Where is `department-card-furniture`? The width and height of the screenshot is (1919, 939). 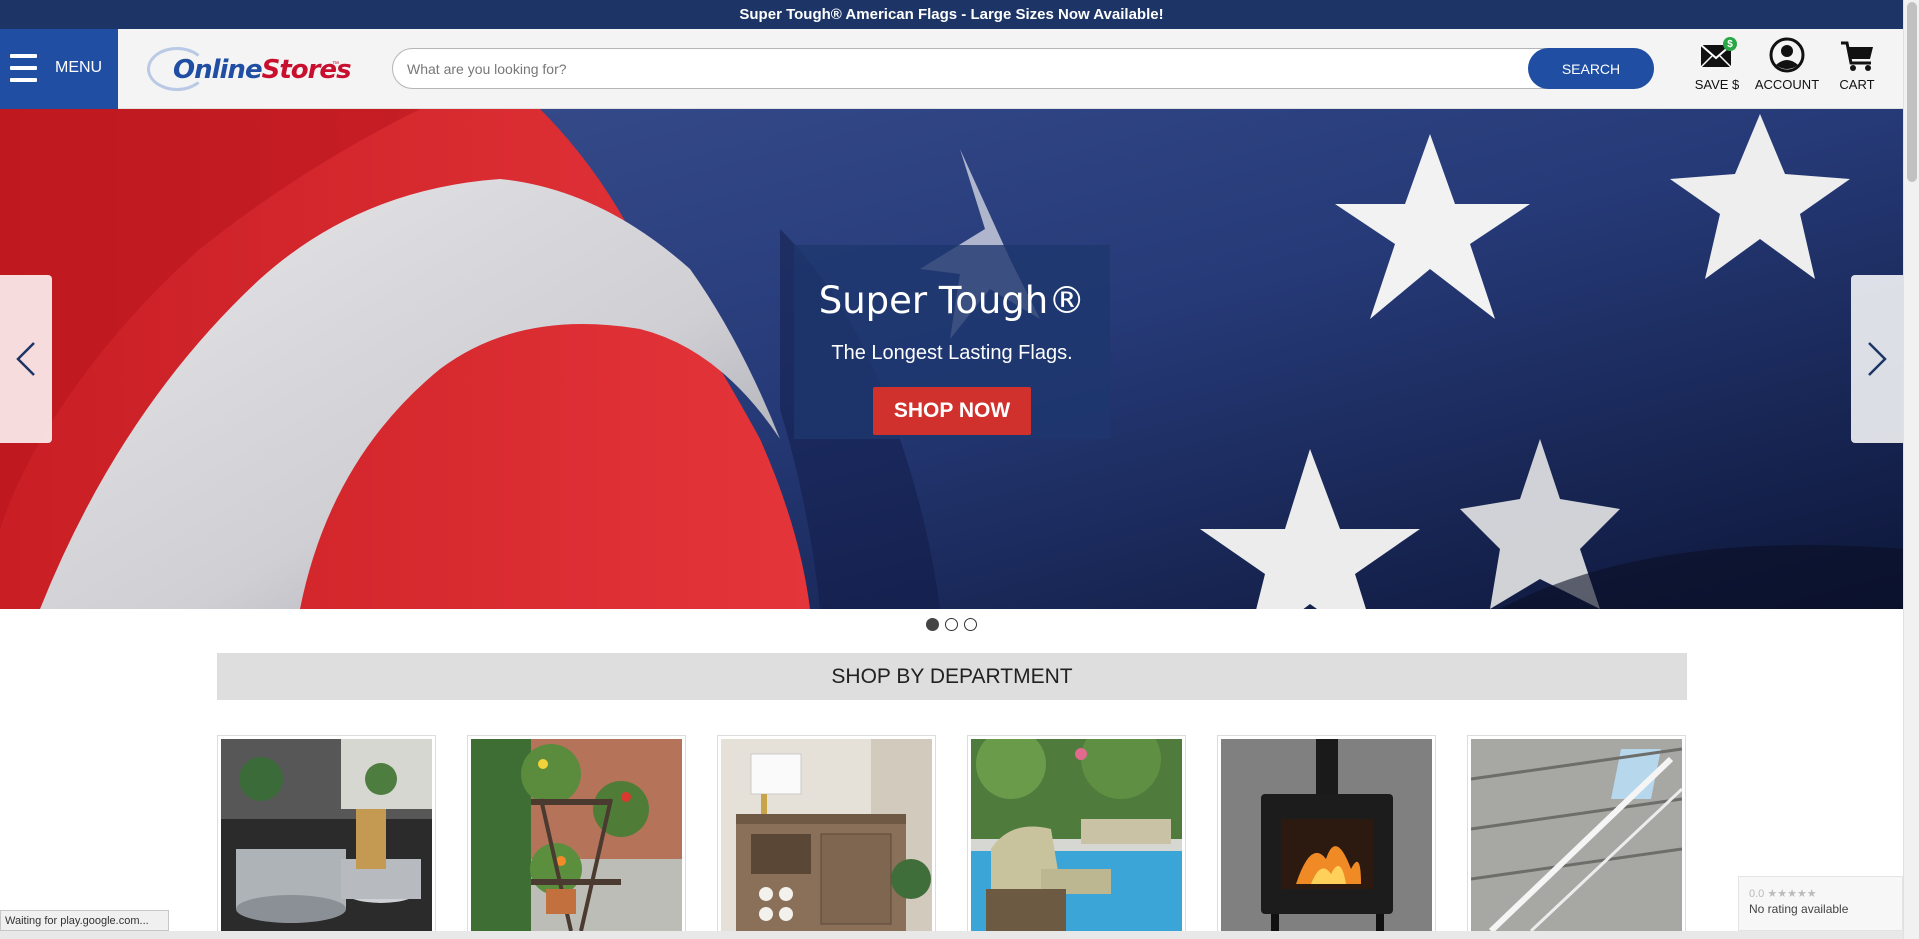 department-card-furniture is located at coordinates (826, 835).